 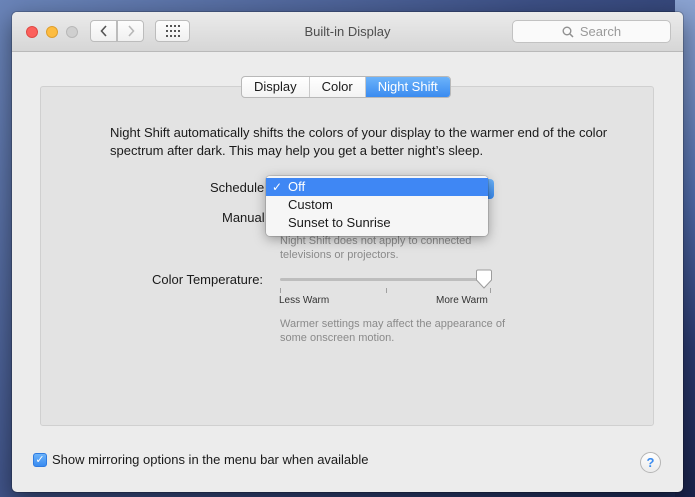 What do you see at coordinates (310, 204) in the screenshot?
I see `schedule-option-label: Custom` at bounding box center [310, 204].